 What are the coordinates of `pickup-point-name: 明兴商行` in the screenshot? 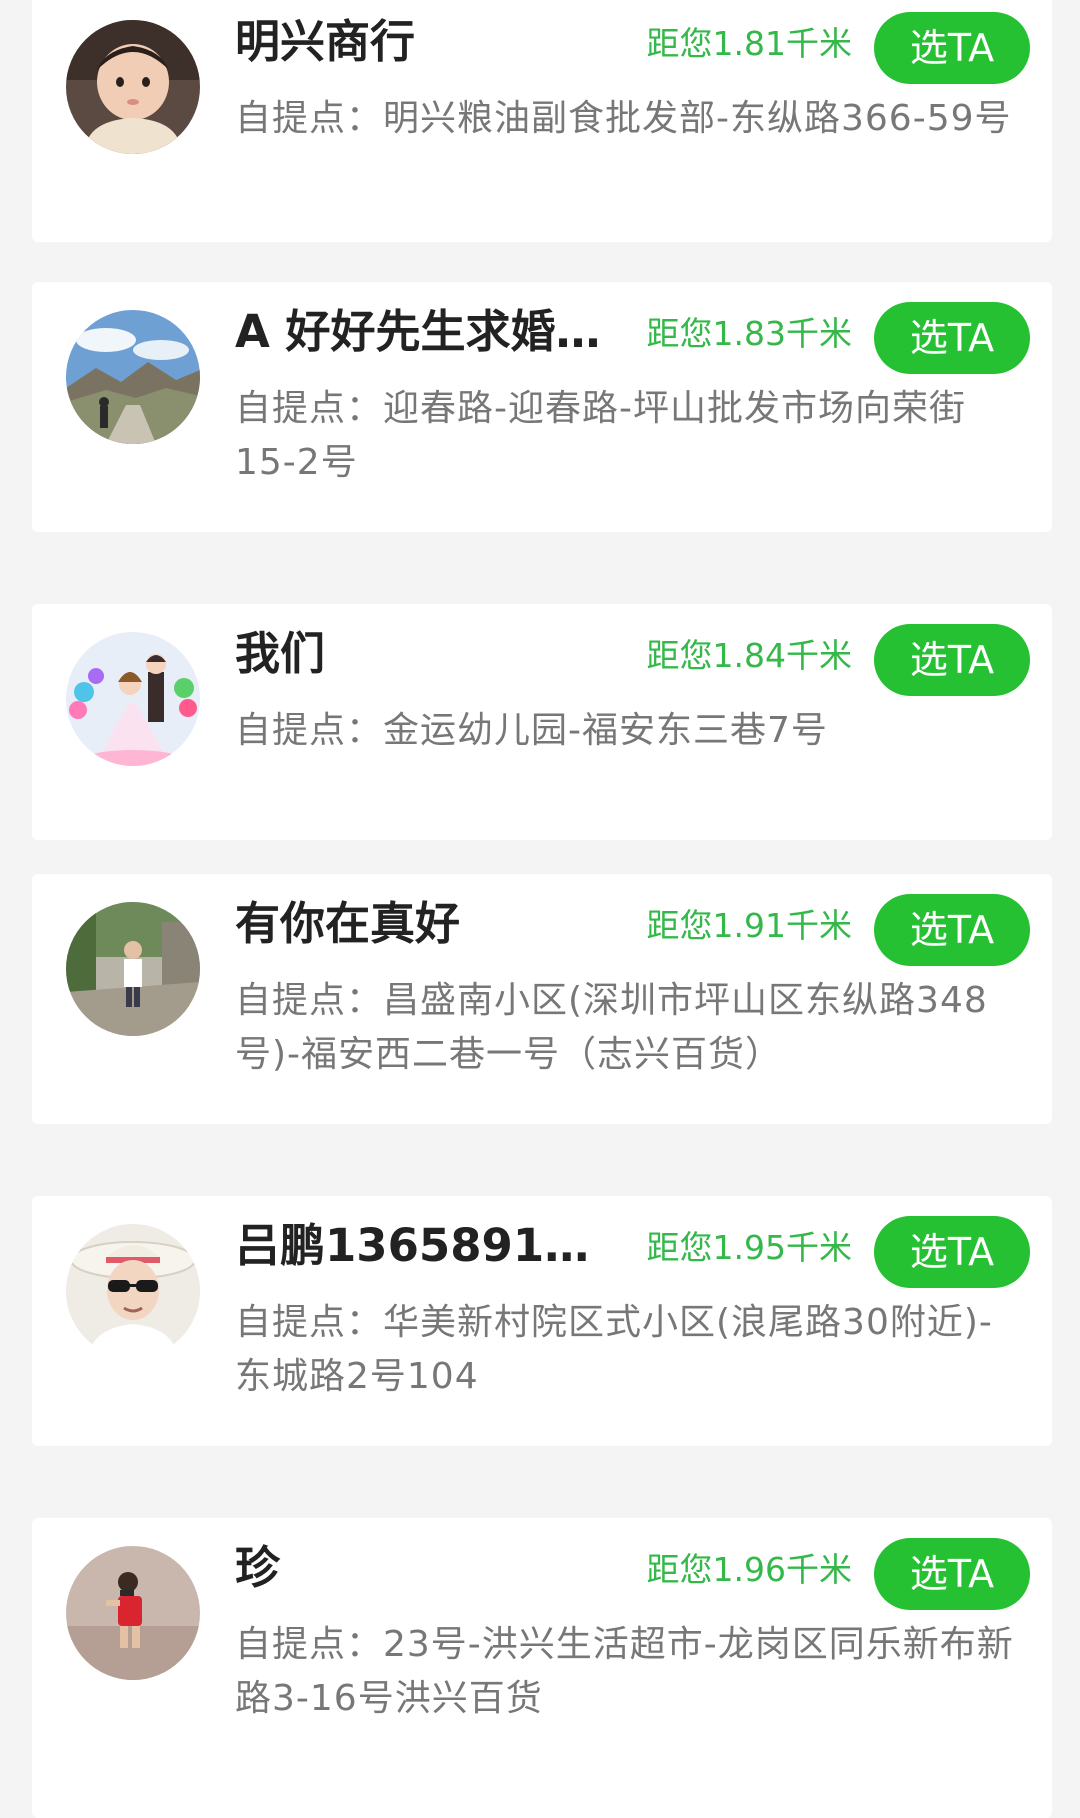 It's located at (325, 41).